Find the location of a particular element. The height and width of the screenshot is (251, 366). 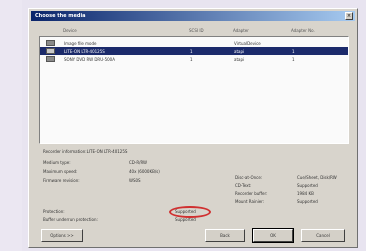

close-icon: × is located at coordinates (349, 16).